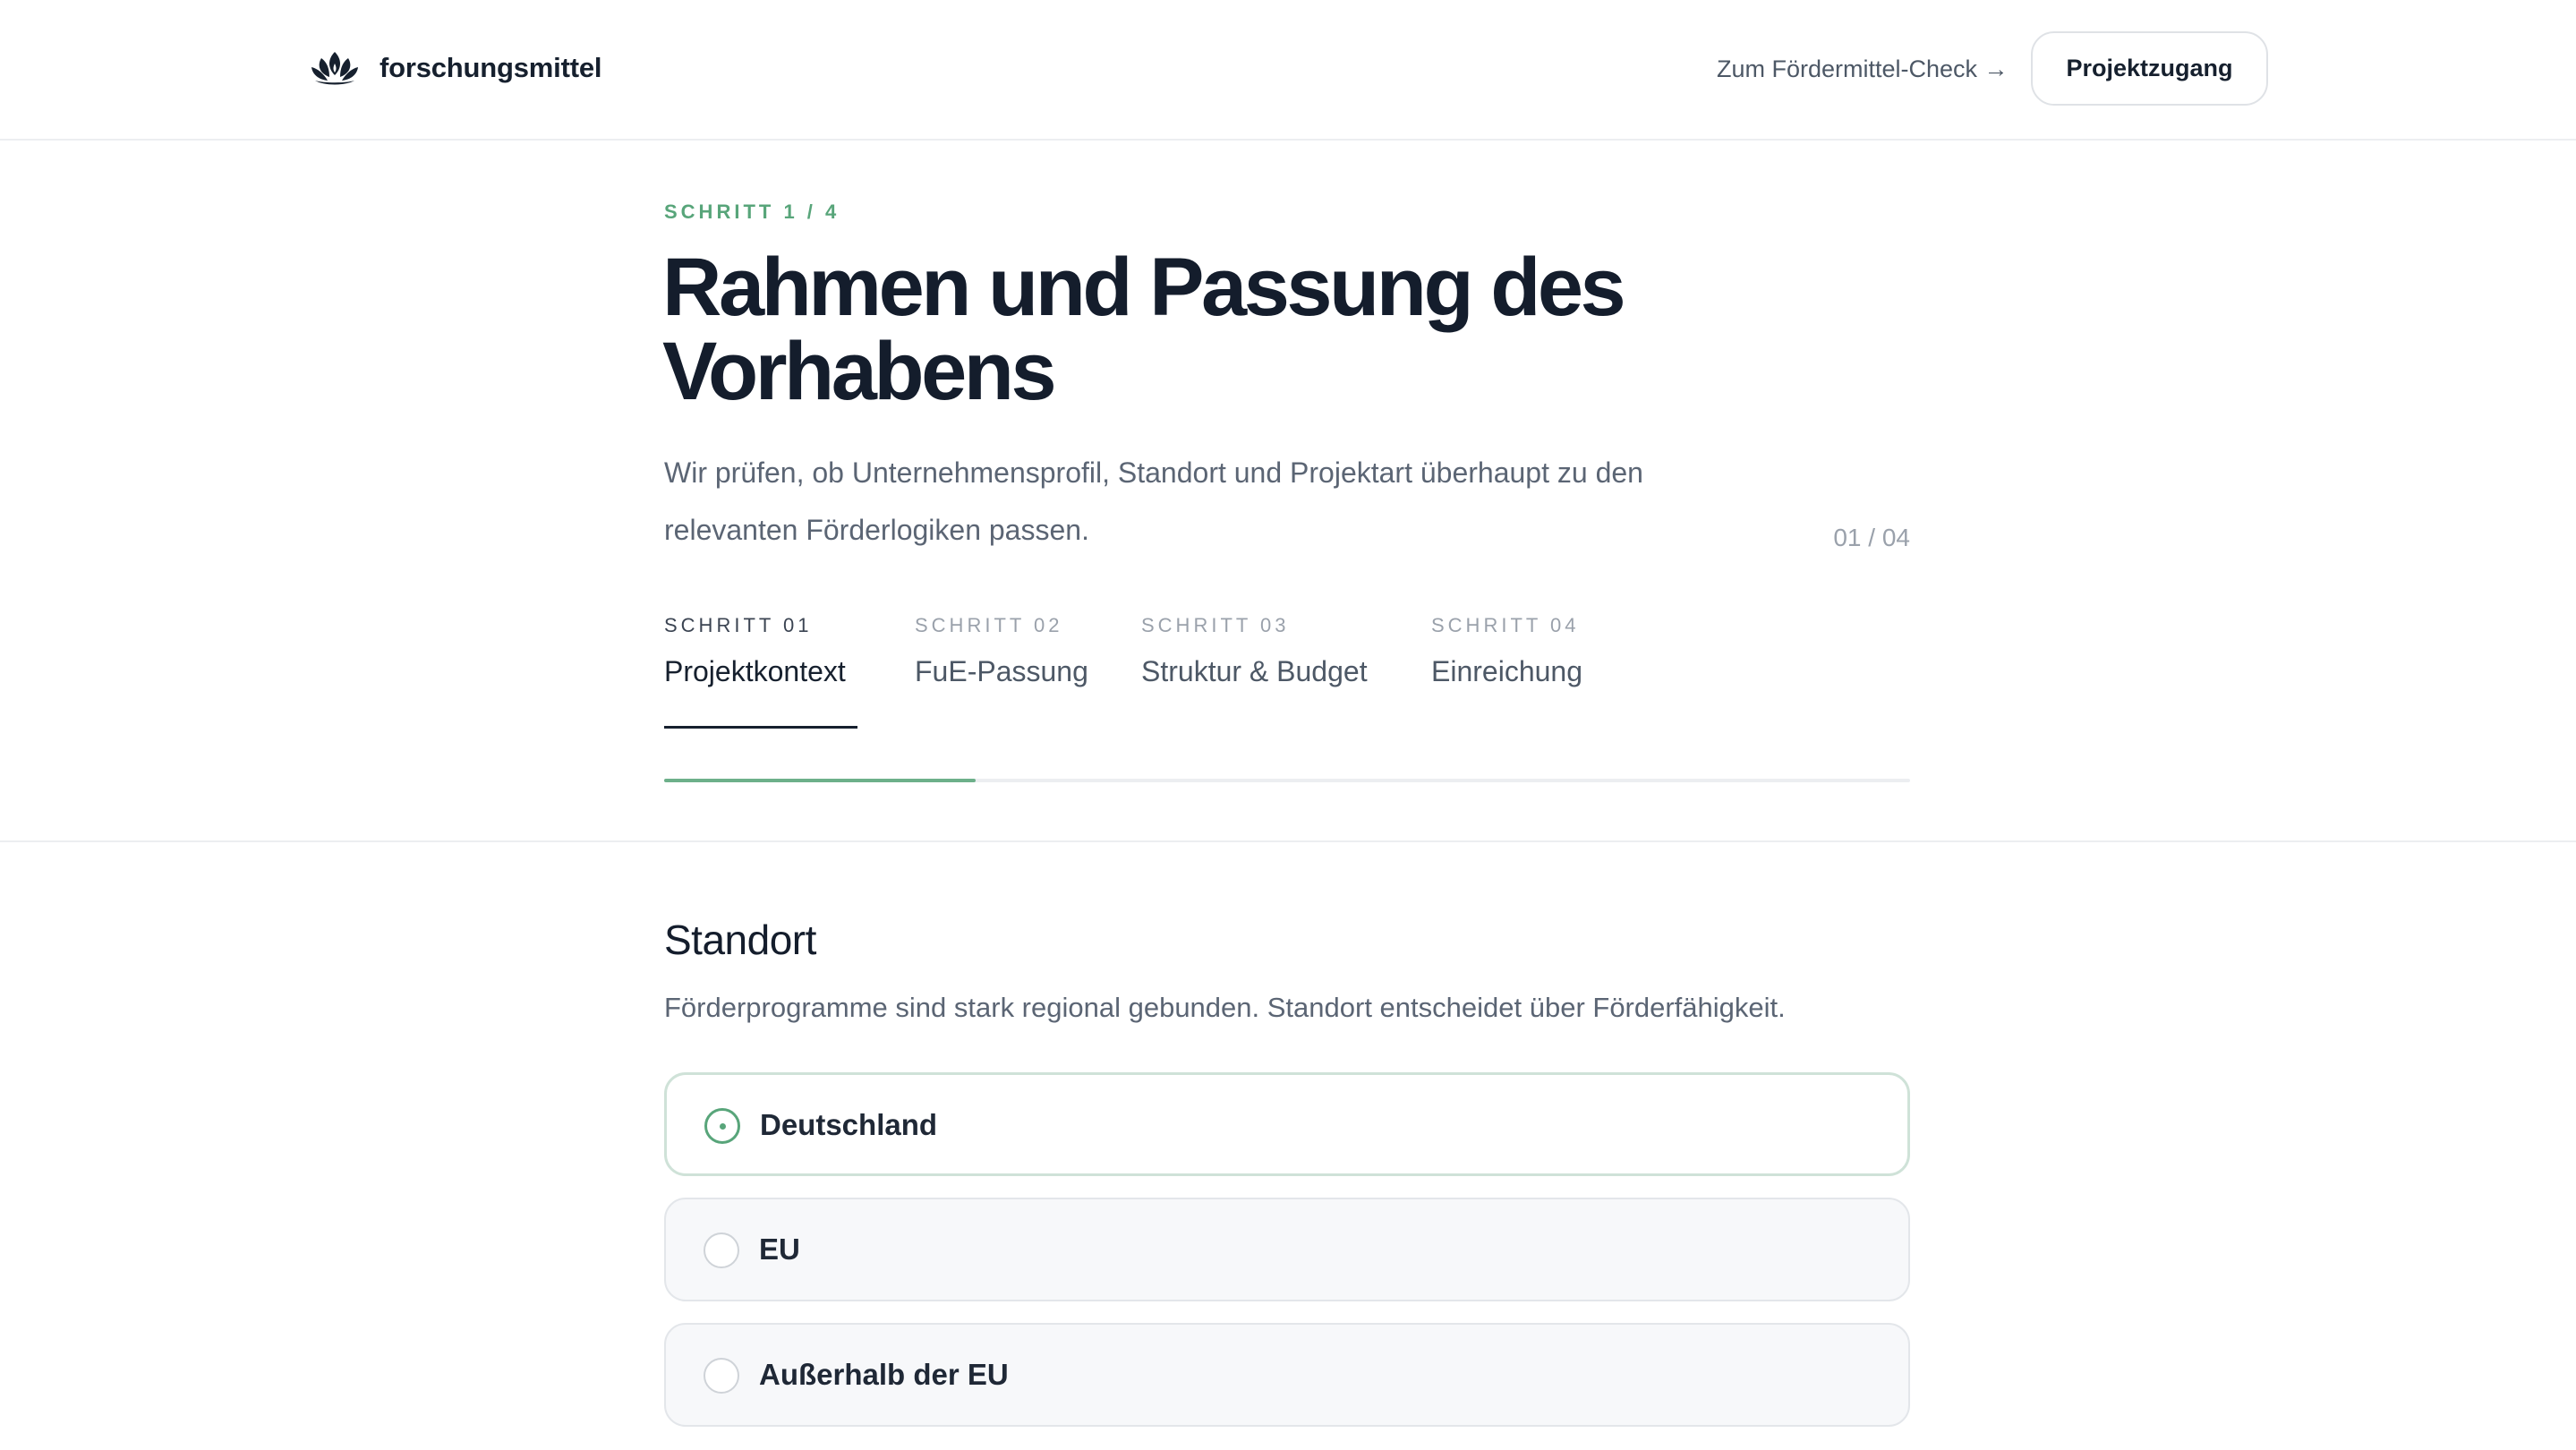 This screenshot has height=1450, width=2576. I want to click on question-title: Standort, so click(740, 940).